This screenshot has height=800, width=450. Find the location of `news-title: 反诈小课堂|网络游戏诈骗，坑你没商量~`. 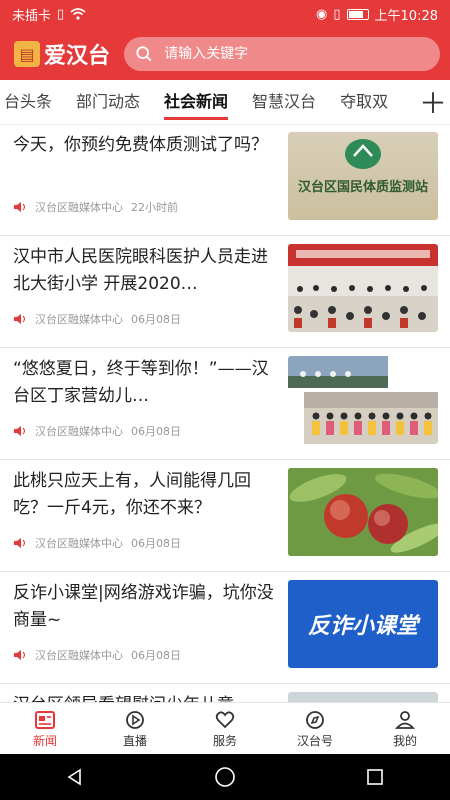

news-title: 反诈小课堂|网络游戏诈骗，坑你没商量~ is located at coordinates (143, 606).